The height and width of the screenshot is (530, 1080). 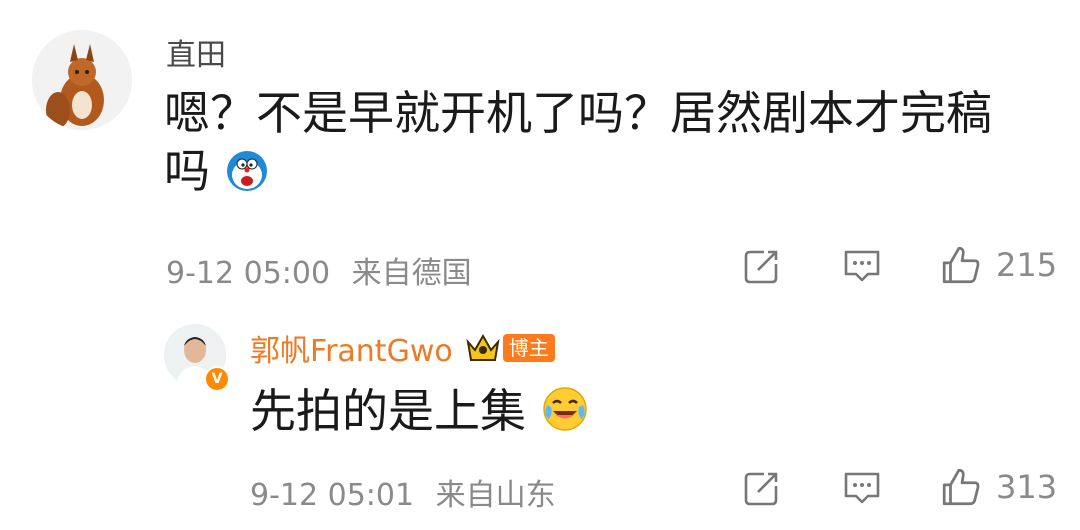 I want to click on squirrel-avatar-icon, so click(x=82, y=80).